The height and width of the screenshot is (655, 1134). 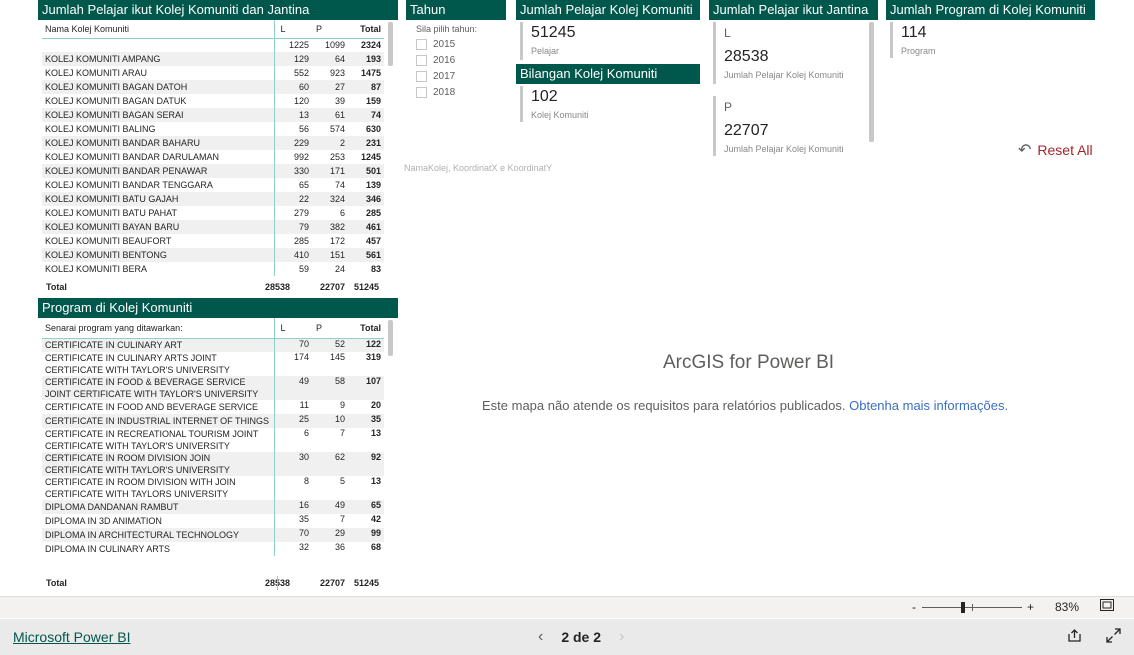 What do you see at coordinates (213, 227) in the screenshot?
I see `table-row: KOLEJ KOMUNITI BAYAN BARU 79 382 461` at bounding box center [213, 227].